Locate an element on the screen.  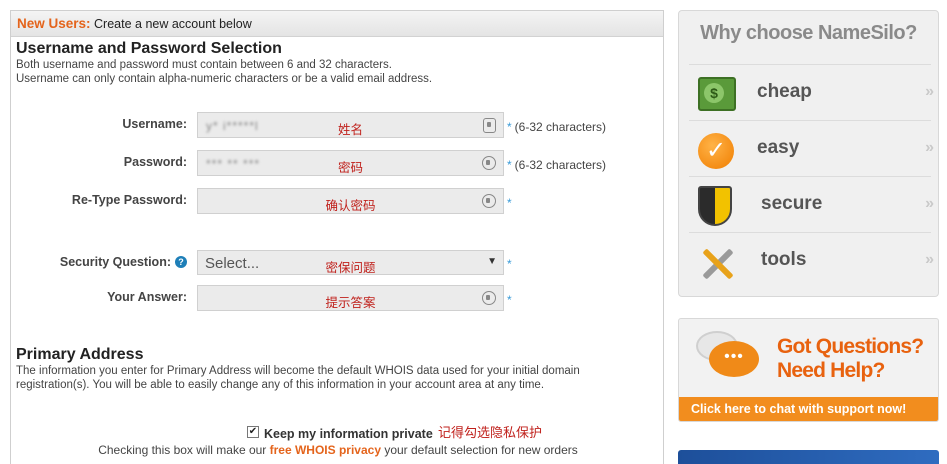
sidebar-item-label: tools is located at coordinates (784, 259).